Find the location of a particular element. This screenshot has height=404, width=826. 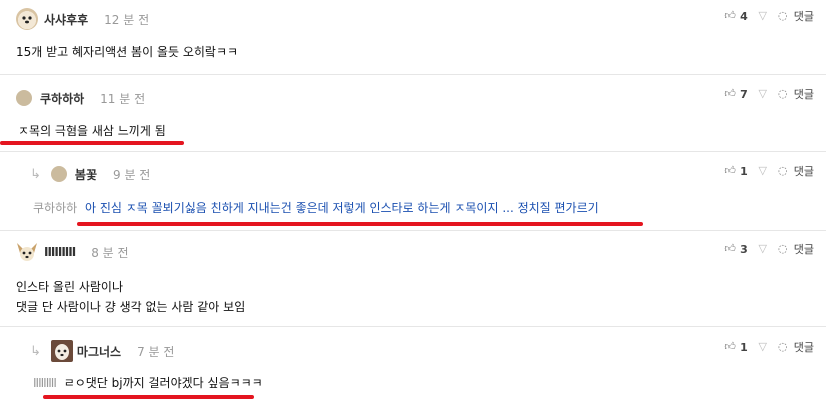

timestamp: 9 분 전 is located at coordinates (132, 174).